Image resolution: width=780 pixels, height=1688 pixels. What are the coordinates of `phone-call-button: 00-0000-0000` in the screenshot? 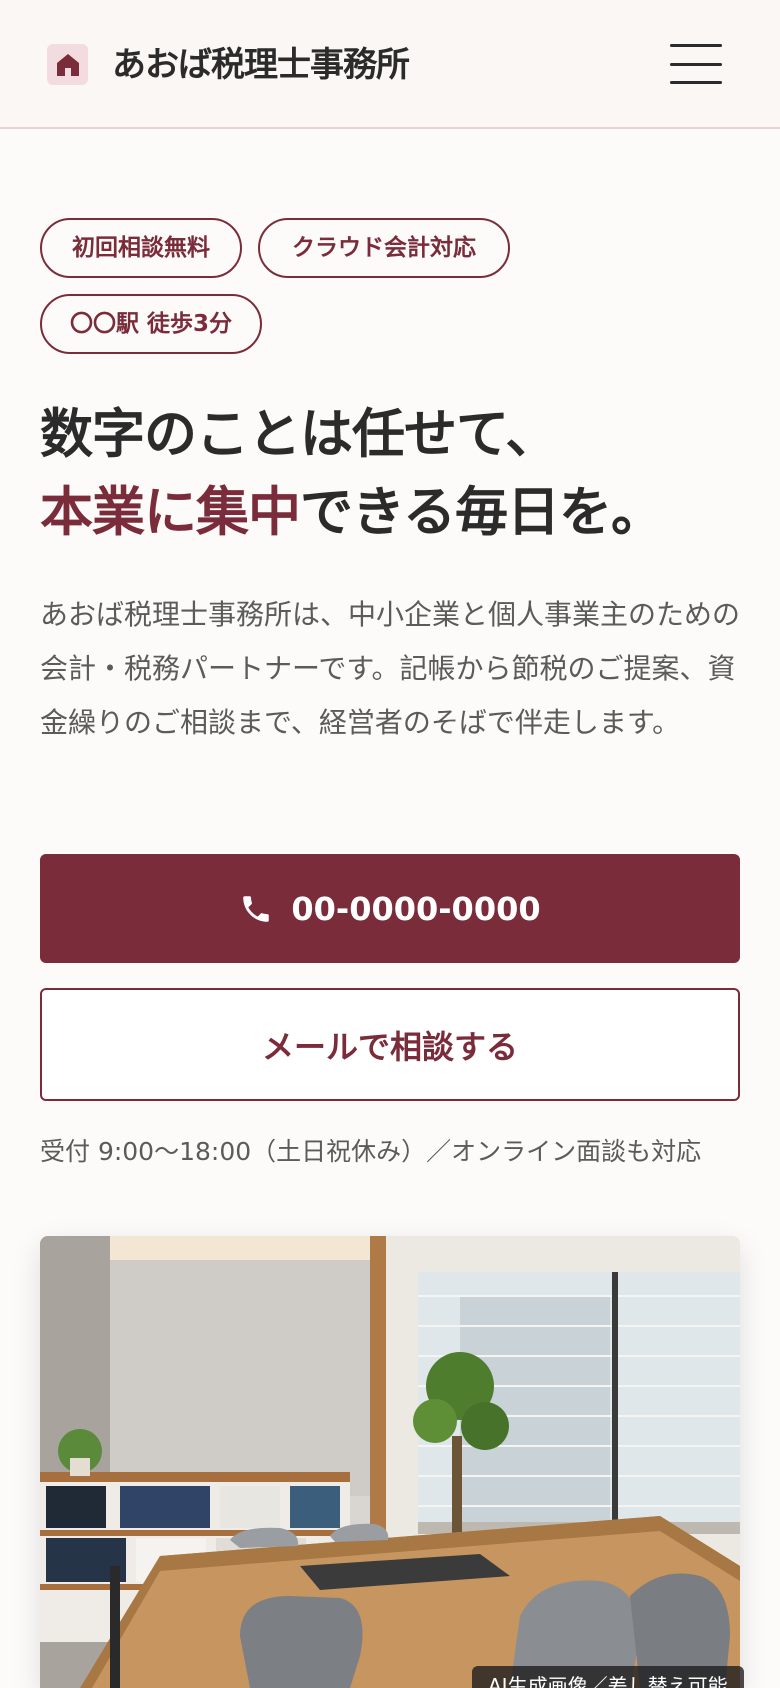 It's located at (390, 908).